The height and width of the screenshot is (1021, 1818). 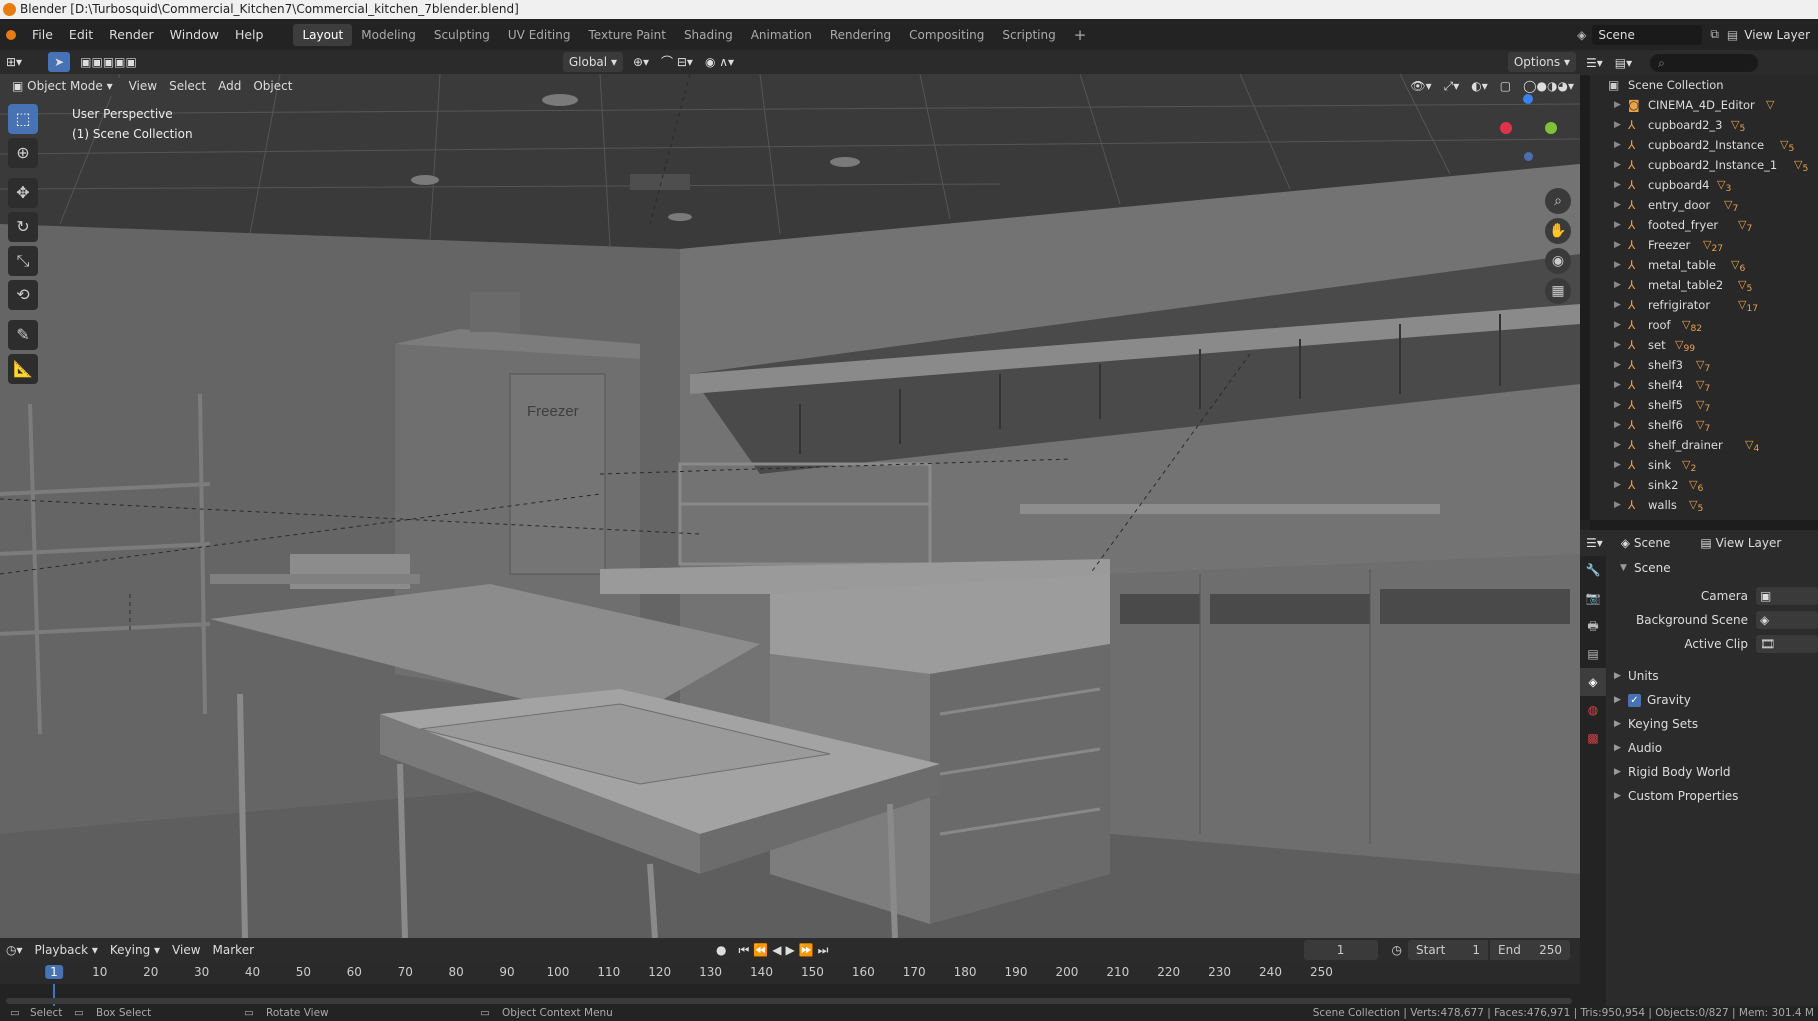 I want to click on snap-icon: ⌒ ⊟▾, so click(x=677, y=62).